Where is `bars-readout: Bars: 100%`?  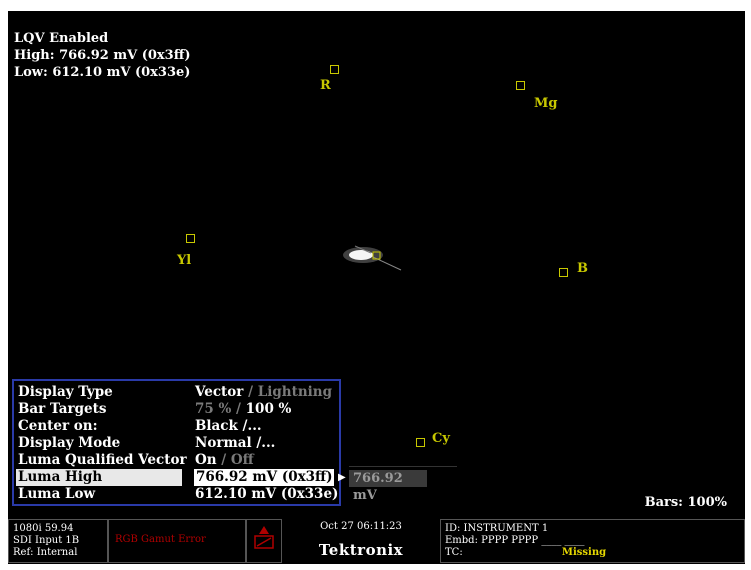 bars-readout: Bars: 100% is located at coordinates (685, 502).